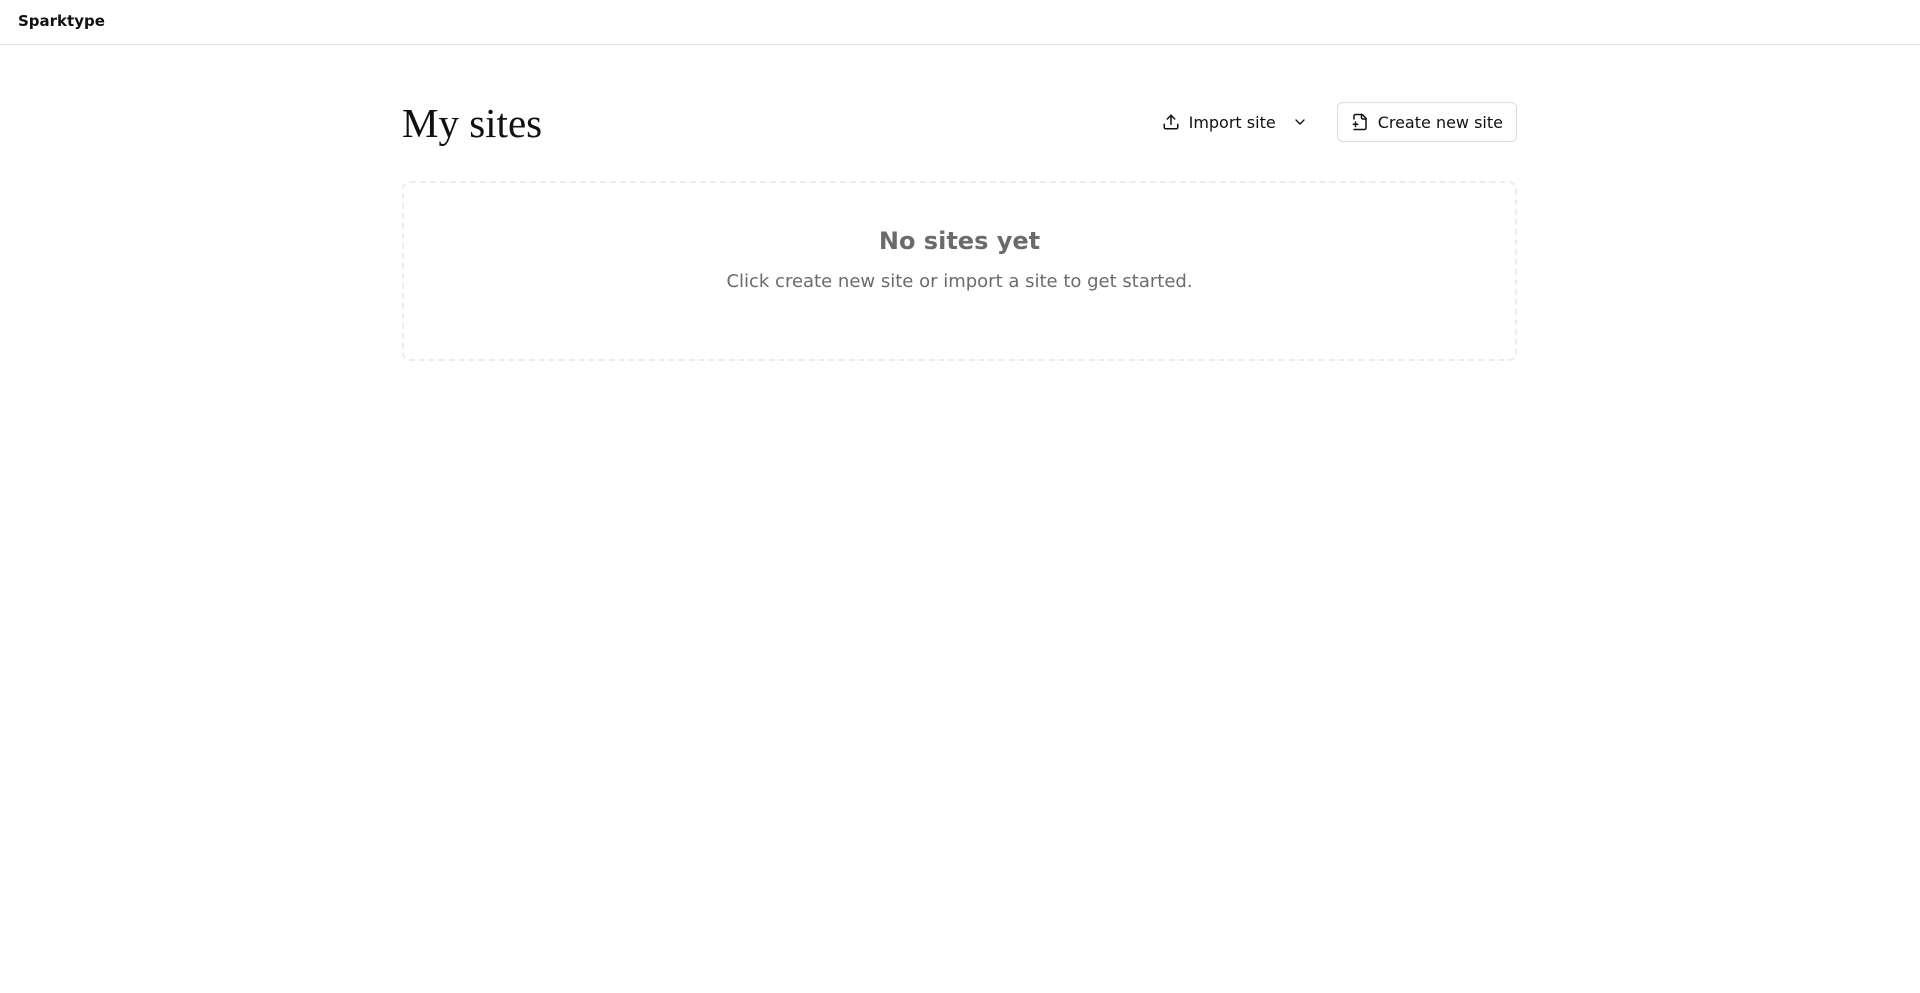 The height and width of the screenshot is (993, 1920). What do you see at coordinates (61, 21) in the screenshot?
I see `app-brand-link: Sparktype` at bounding box center [61, 21].